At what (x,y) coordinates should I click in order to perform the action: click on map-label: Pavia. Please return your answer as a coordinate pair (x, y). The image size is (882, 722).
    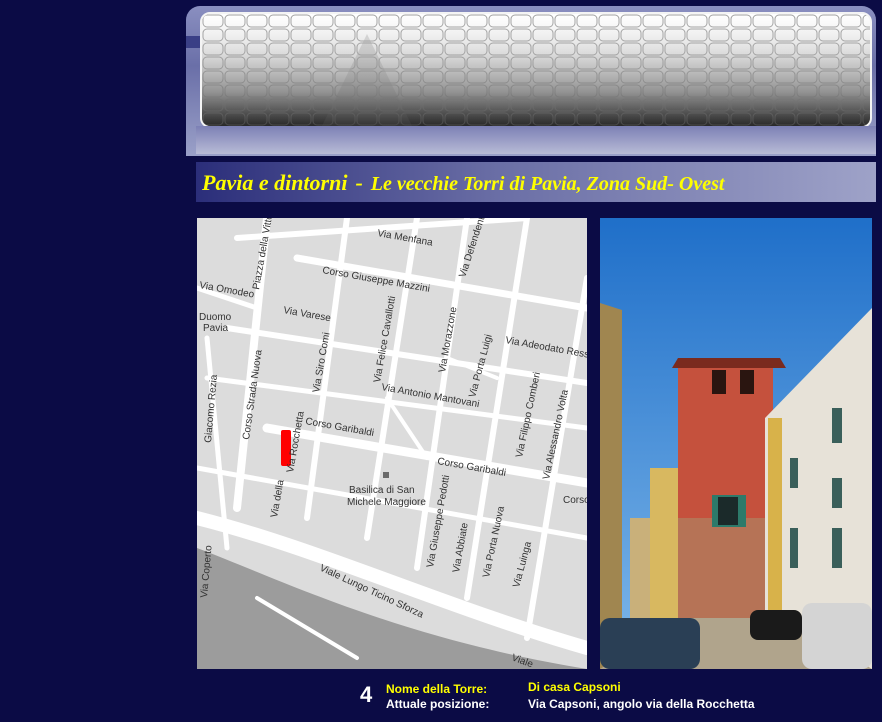
    Looking at the image, I should click on (215, 328).